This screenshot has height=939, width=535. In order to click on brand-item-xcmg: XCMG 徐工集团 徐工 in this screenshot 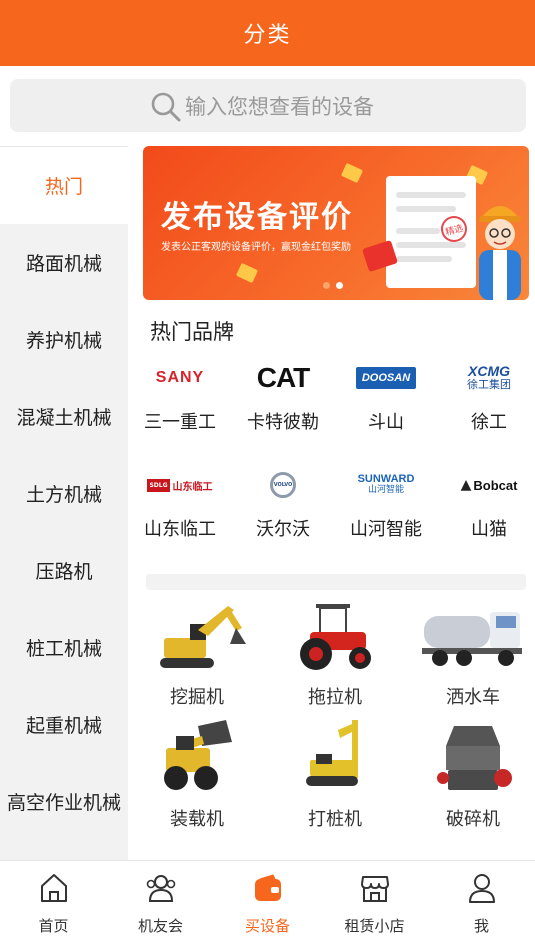, I will do `click(486, 403)`.